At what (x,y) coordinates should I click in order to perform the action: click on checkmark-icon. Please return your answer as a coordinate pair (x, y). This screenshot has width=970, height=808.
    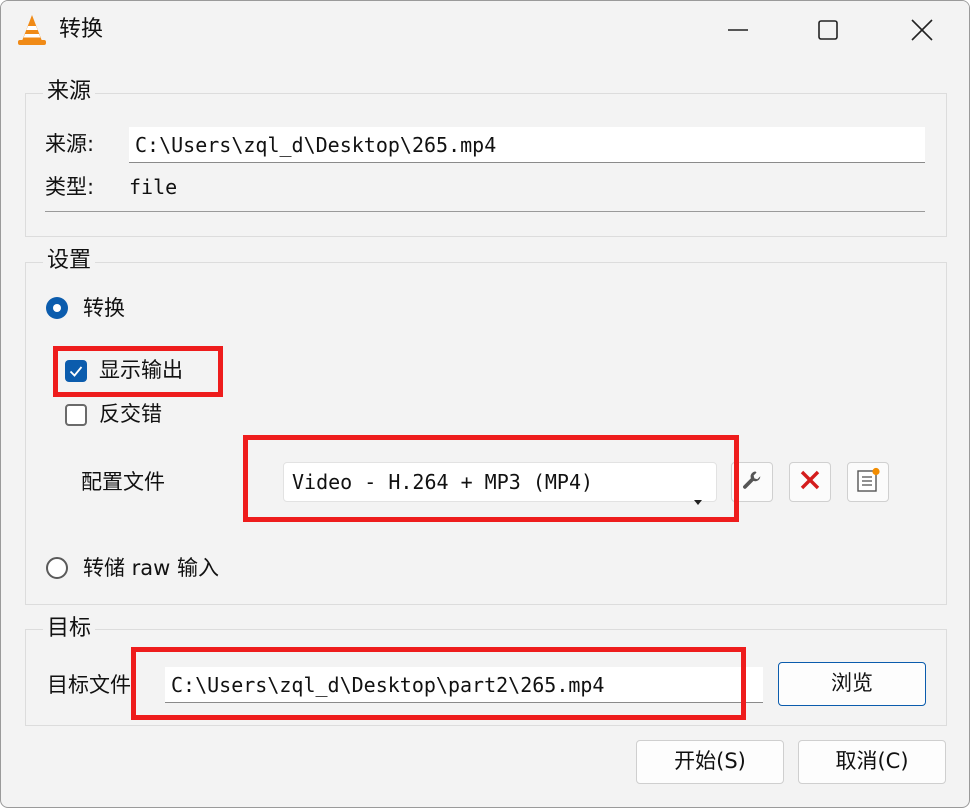
    Looking at the image, I should click on (76, 371).